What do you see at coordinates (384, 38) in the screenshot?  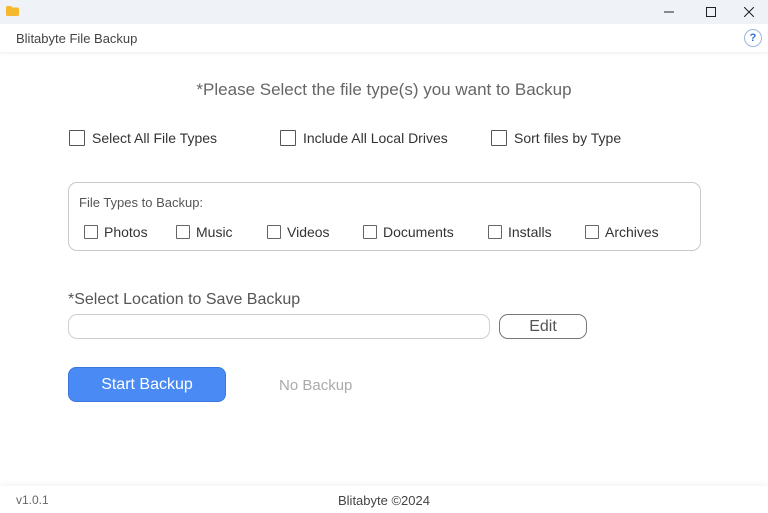 I see `app-header: Blitabyte File Backup ?` at bounding box center [384, 38].